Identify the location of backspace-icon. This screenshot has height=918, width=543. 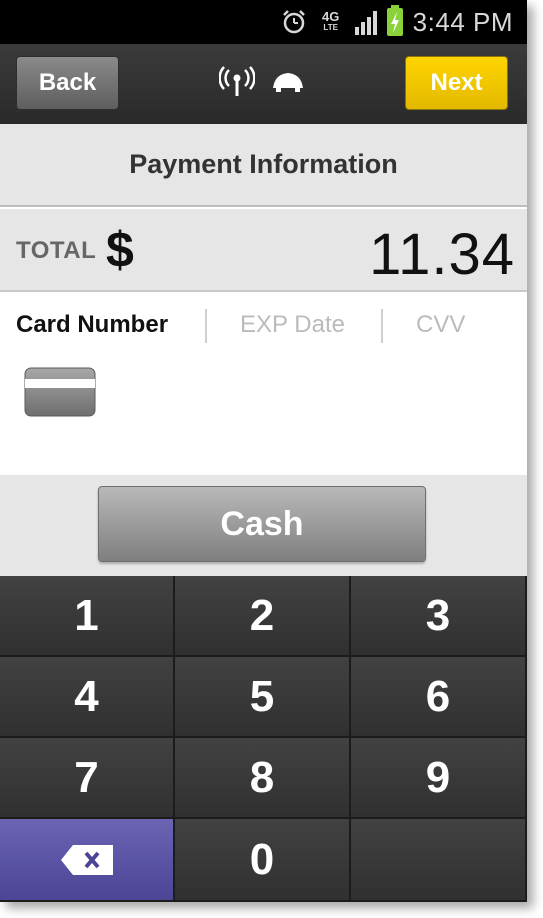
(86, 859).